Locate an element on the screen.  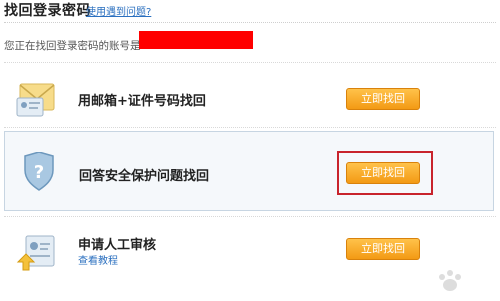
document-upload-icon is located at coordinates (38, 254).